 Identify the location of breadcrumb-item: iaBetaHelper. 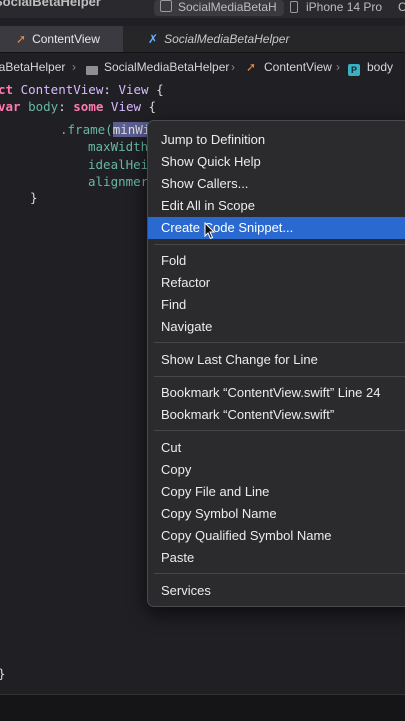
(32, 67).